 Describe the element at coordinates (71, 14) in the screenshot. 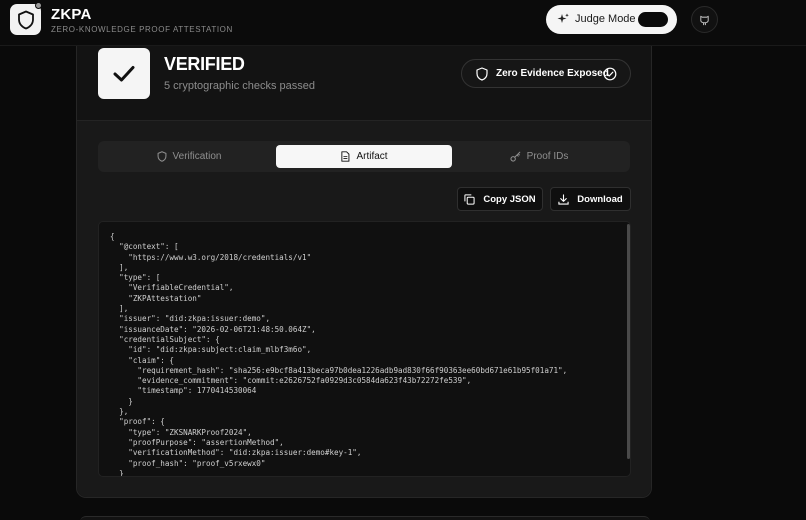

I see `brand-name: ZKPA` at that location.